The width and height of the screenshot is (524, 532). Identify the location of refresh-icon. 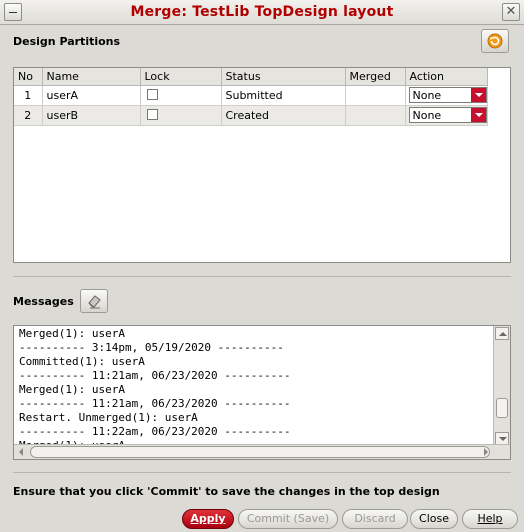
(495, 41).